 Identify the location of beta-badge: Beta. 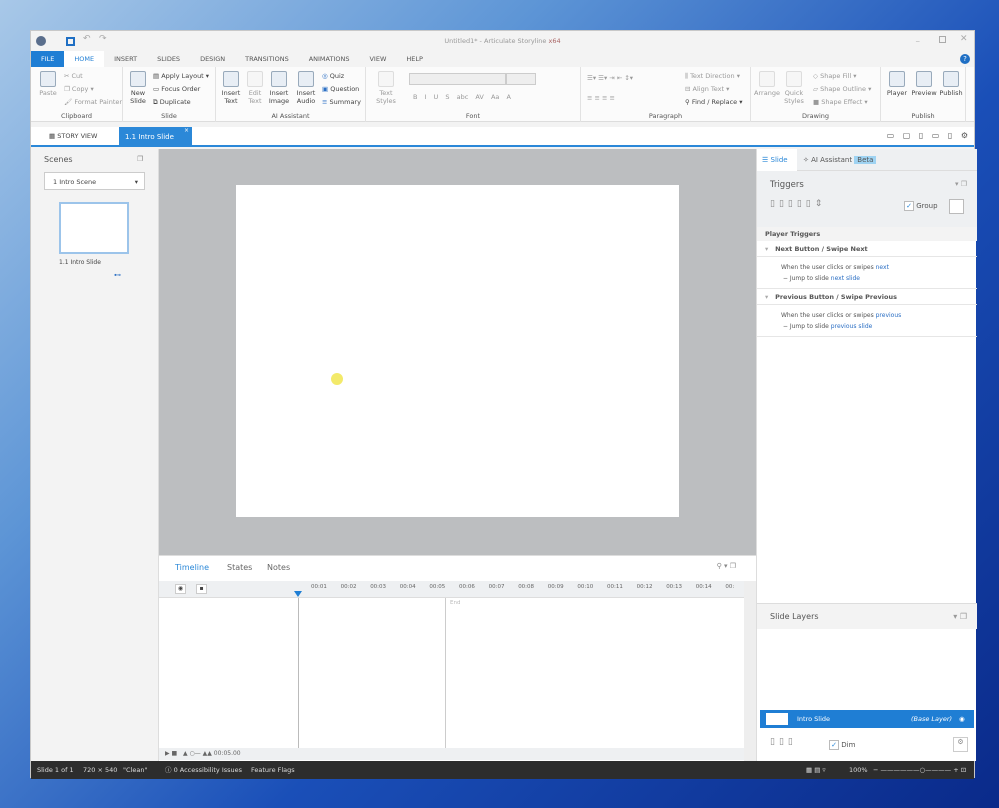
(865, 160).